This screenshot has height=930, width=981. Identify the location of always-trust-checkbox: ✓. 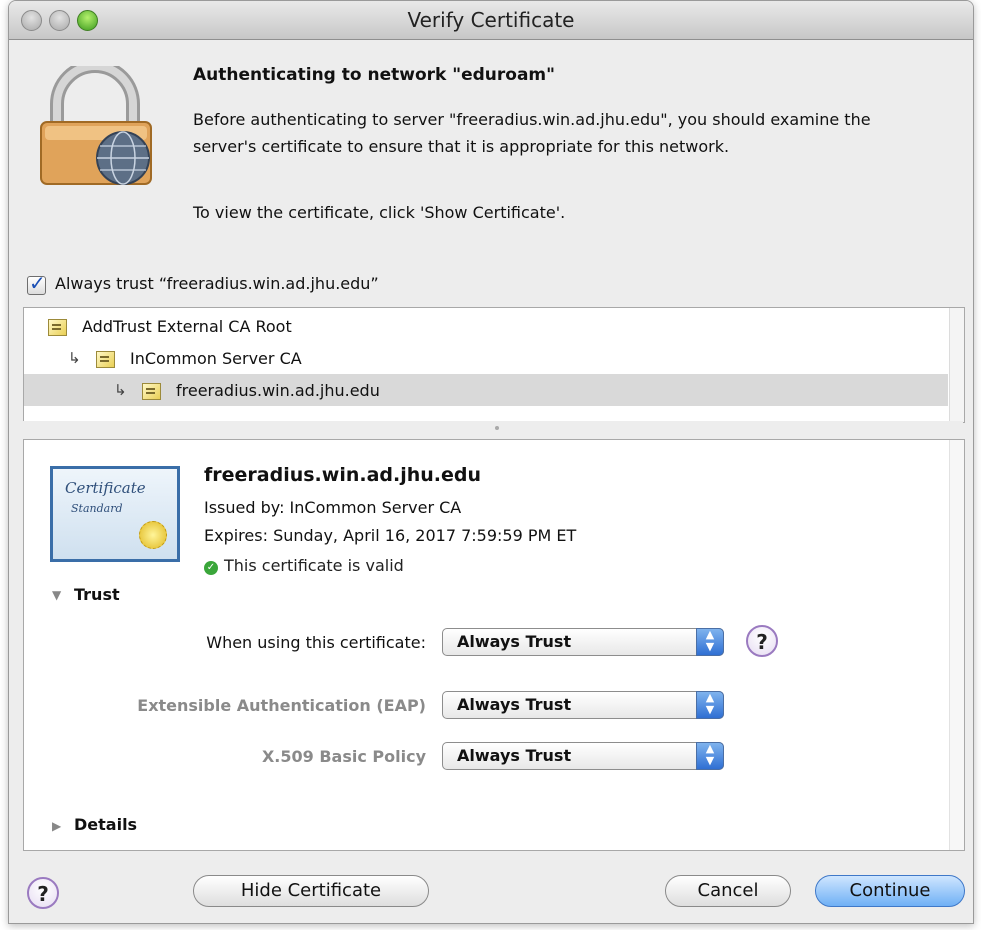
(36, 283).